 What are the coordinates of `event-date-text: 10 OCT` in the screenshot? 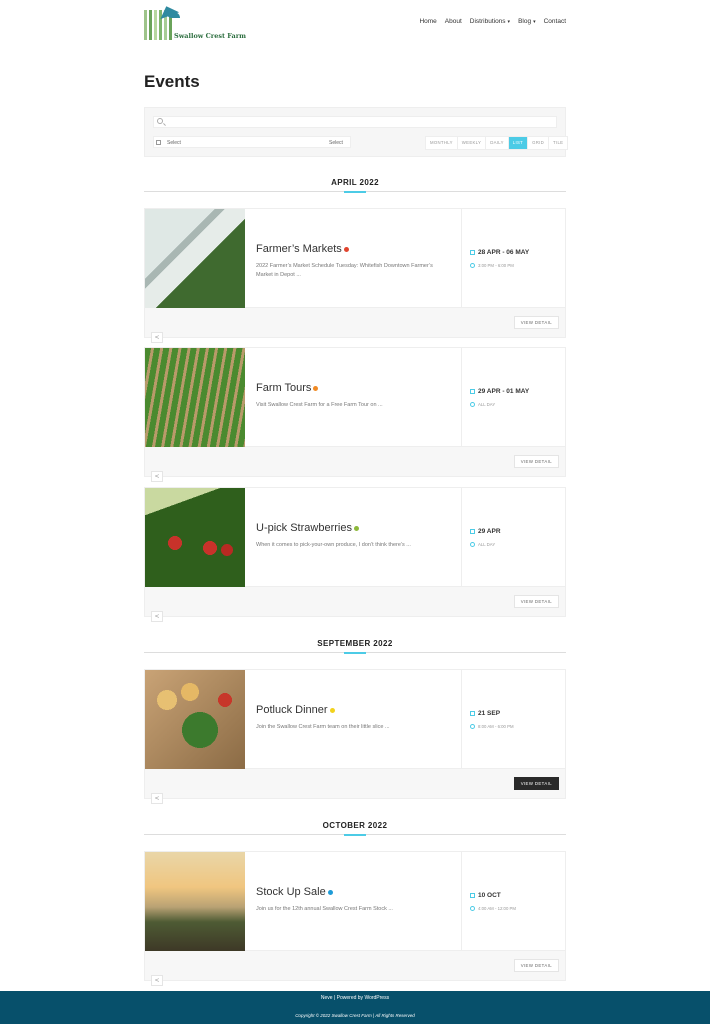 It's located at (489, 895).